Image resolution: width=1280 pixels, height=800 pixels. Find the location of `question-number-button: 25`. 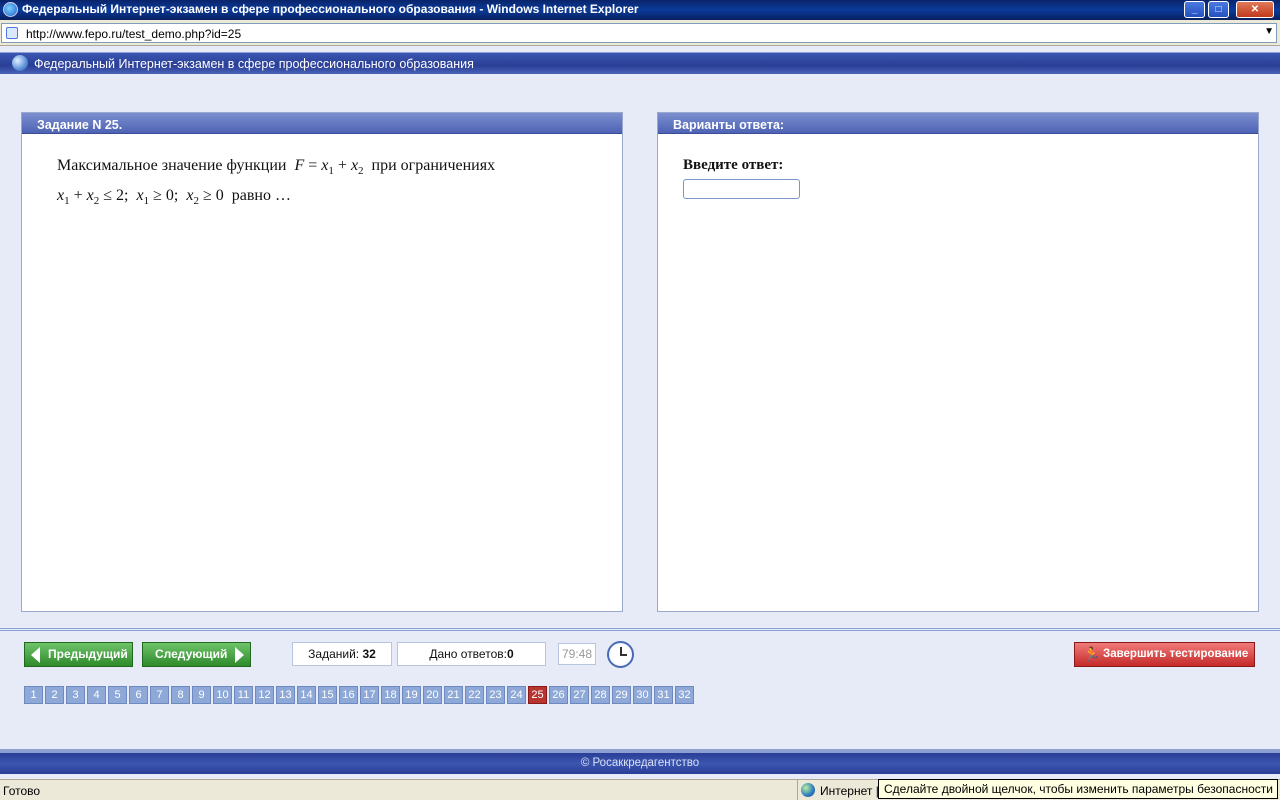

question-number-button: 25 is located at coordinates (537, 695).